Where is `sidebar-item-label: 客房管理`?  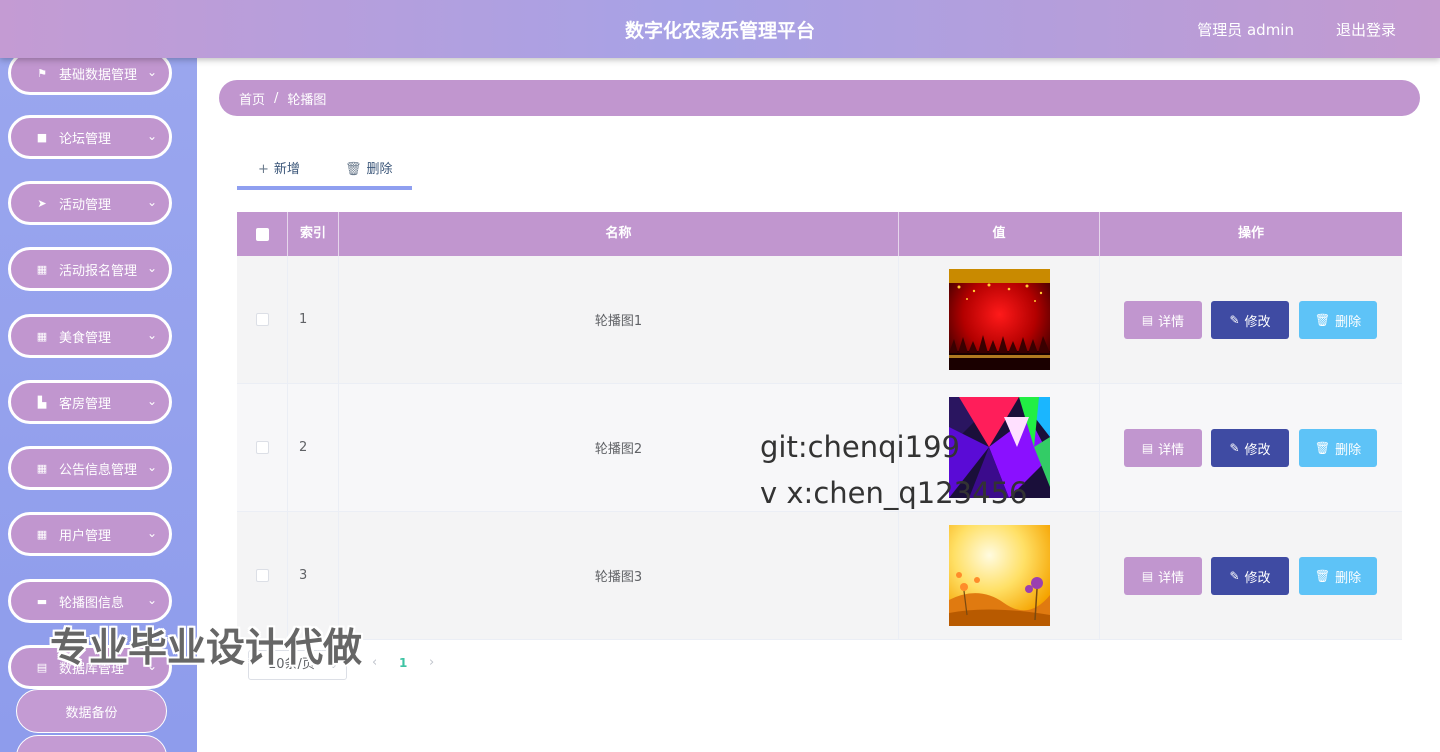
sidebar-item-label: 客房管理 is located at coordinates (85, 404).